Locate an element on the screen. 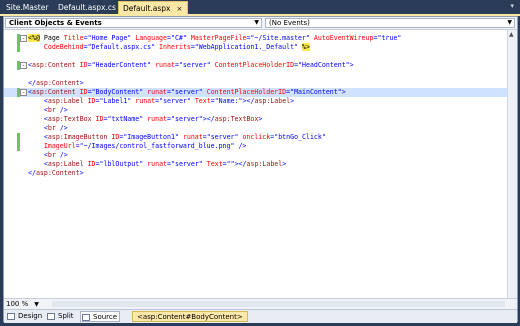 This screenshot has width=520, height=326. scroll-up-icon: ▲ is located at coordinates (511, 34).